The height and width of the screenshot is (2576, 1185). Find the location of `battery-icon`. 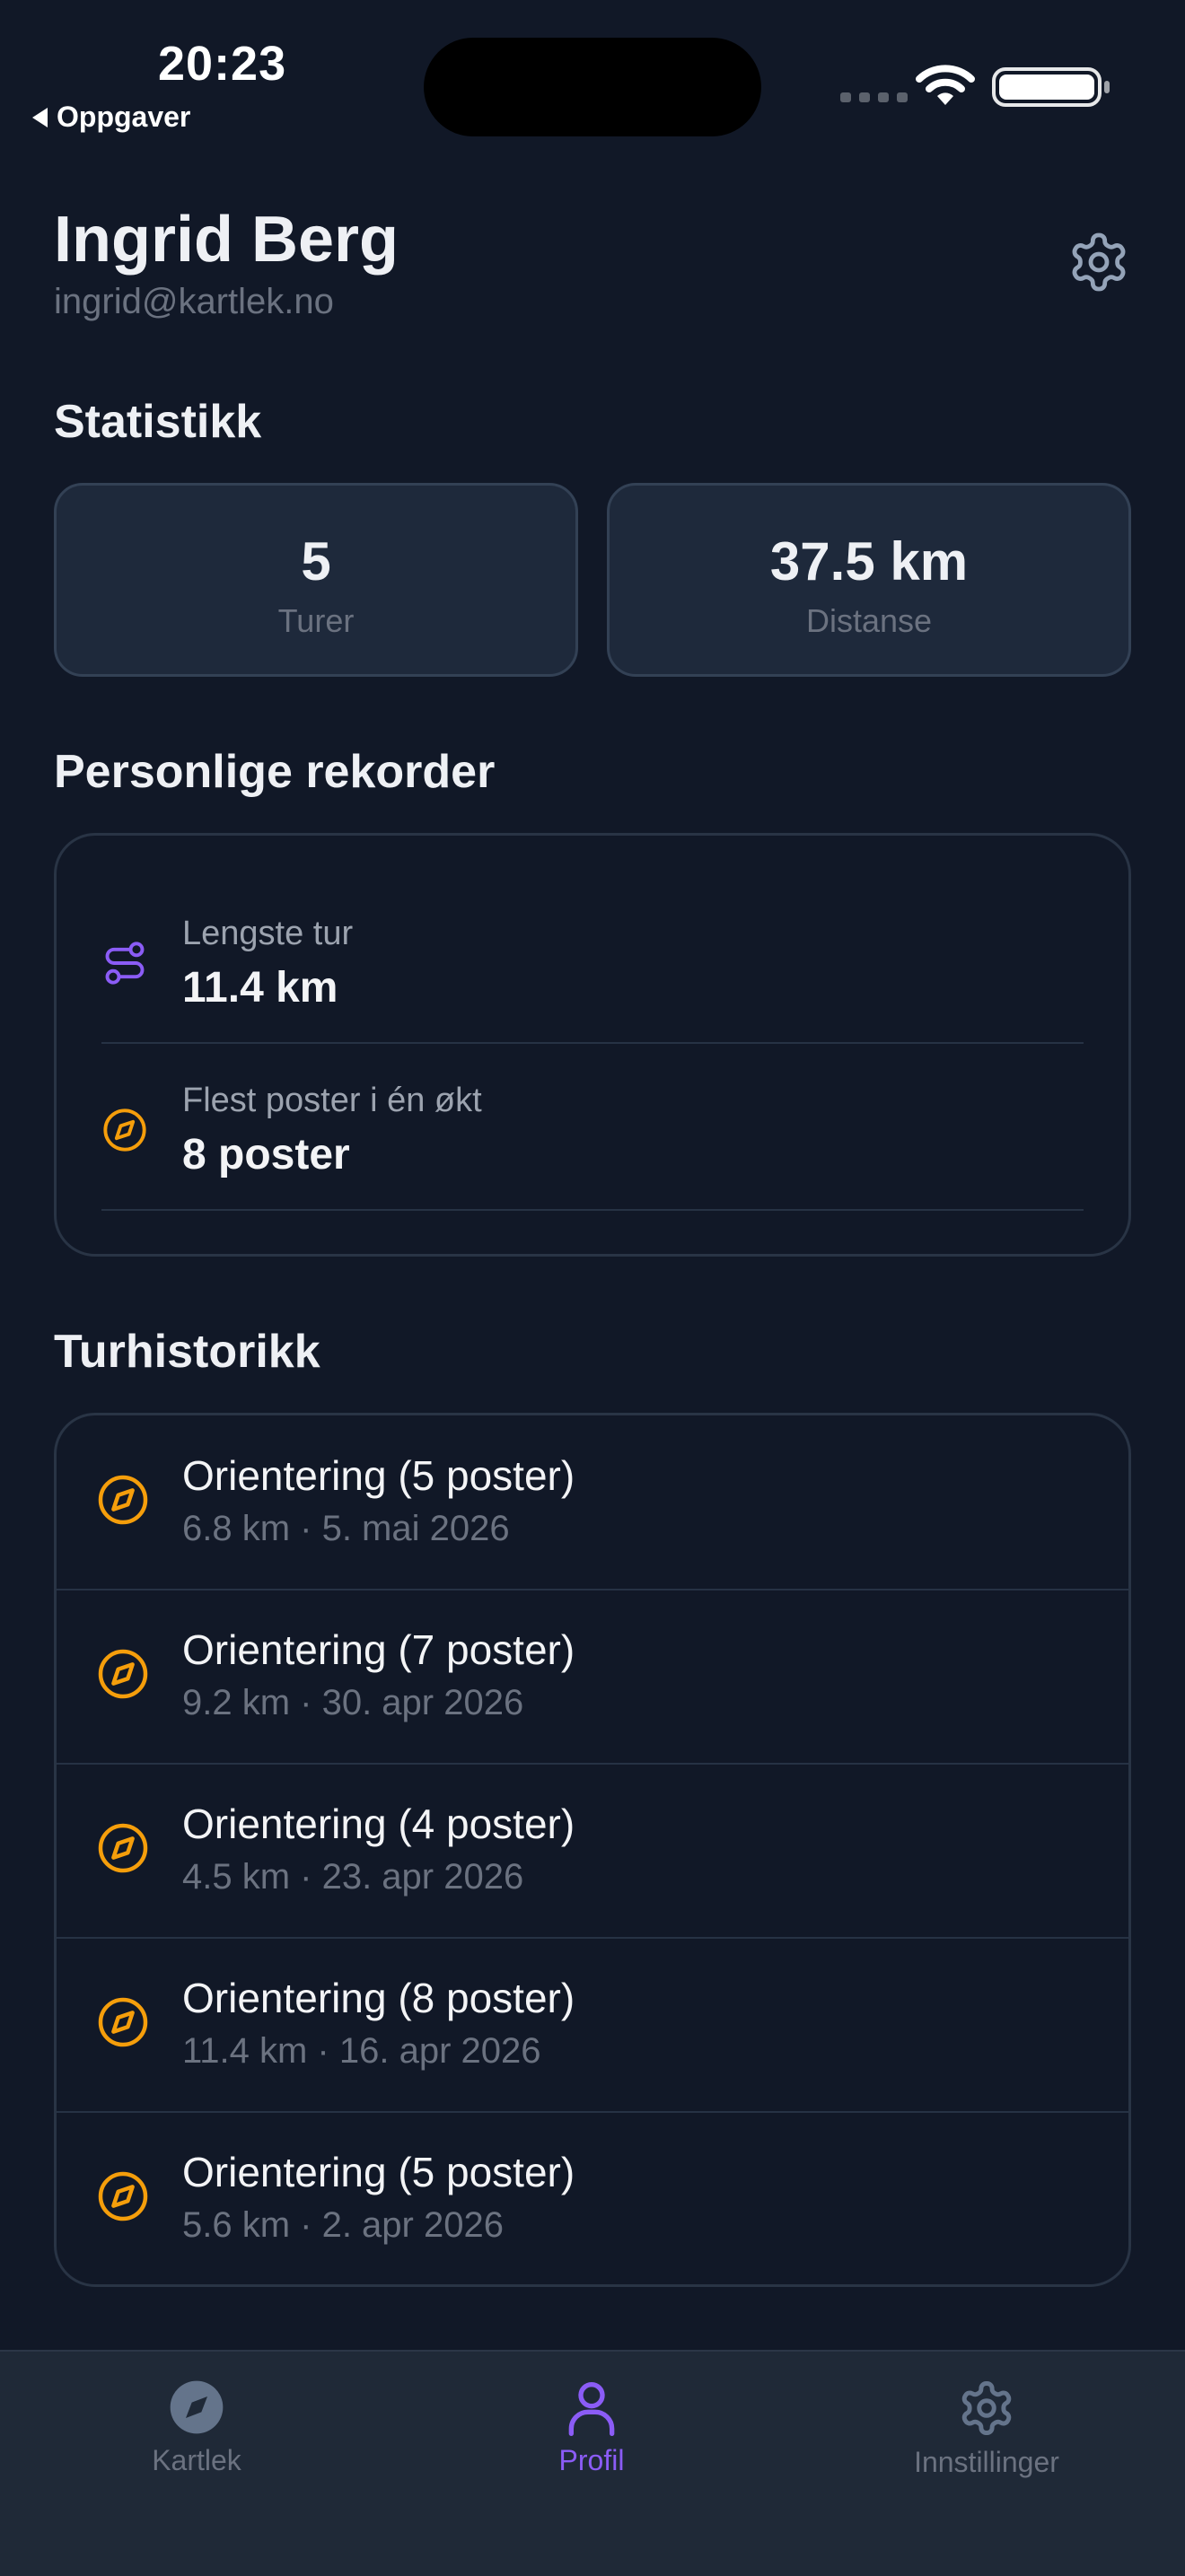

battery-icon is located at coordinates (1051, 87).